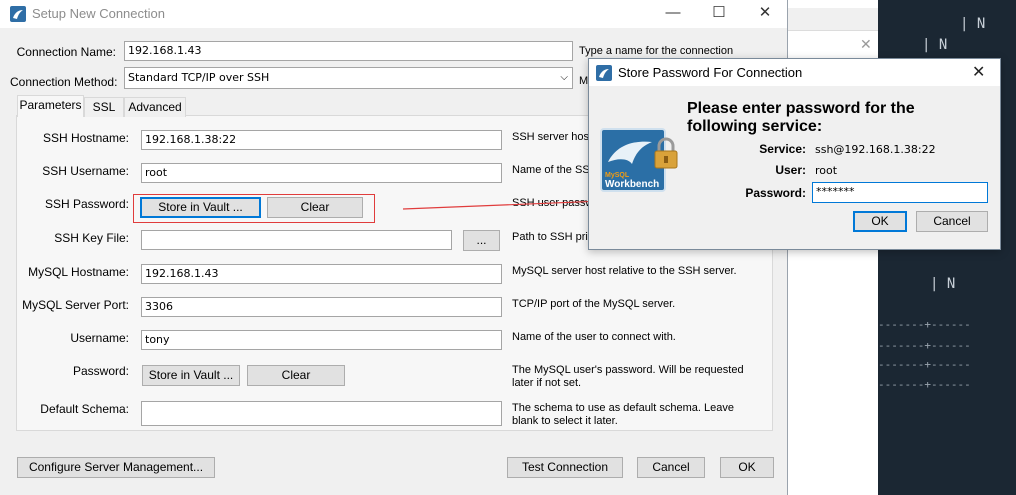 This screenshot has height=495, width=1016. I want to click on ssh-hostname-label: SSH Hostname:, so click(85, 138).